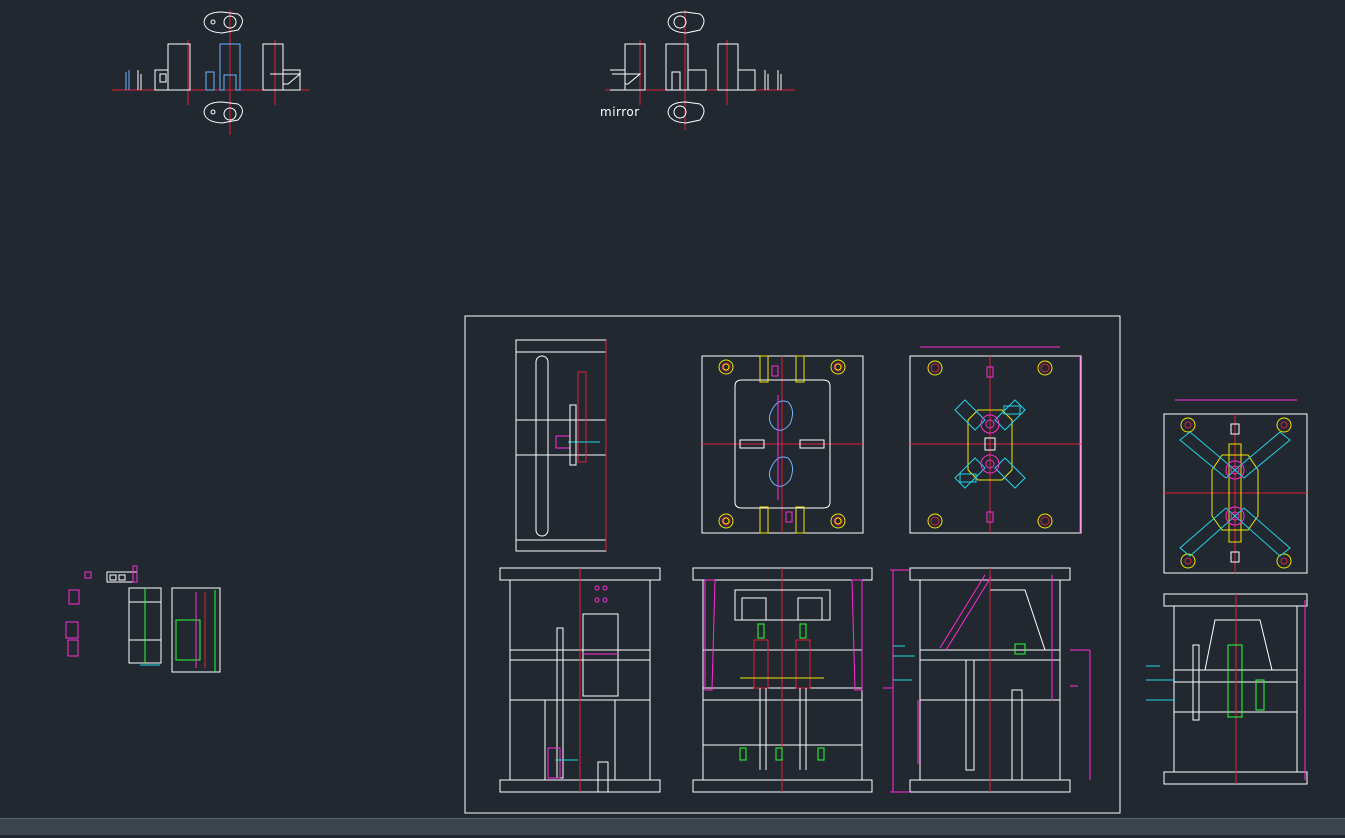 The width and height of the screenshot is (1345, 838). I want to click on section-view-c, so click(987, 680).